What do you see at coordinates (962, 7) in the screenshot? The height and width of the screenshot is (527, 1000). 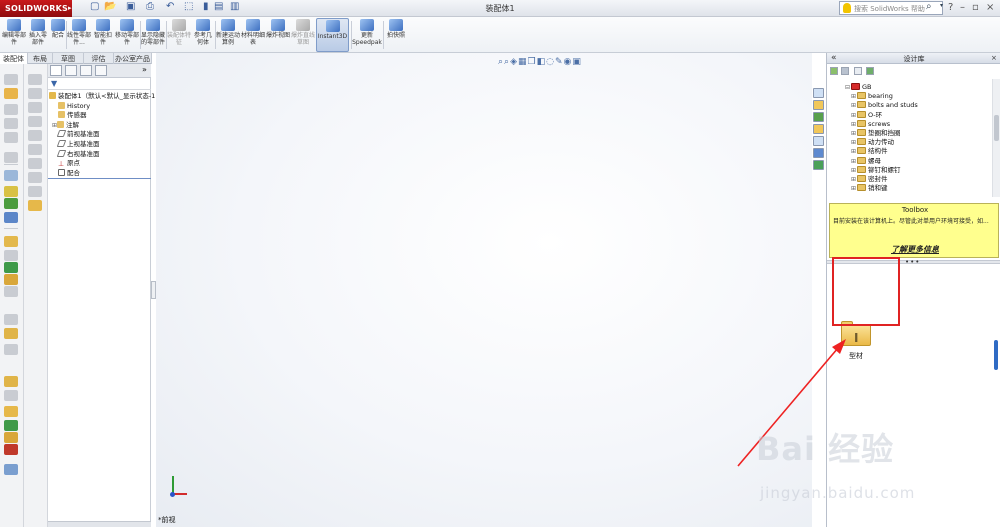 I see `minimize-icon: –` at bounding box center [962, 7].